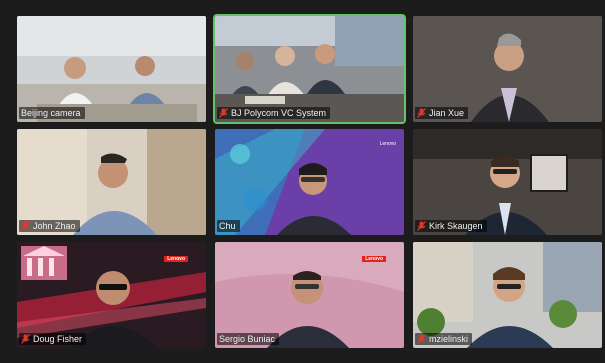 This screenshot has height=363, width=605. I want to click on participant-name-tag: Chu, so click(228, 226).